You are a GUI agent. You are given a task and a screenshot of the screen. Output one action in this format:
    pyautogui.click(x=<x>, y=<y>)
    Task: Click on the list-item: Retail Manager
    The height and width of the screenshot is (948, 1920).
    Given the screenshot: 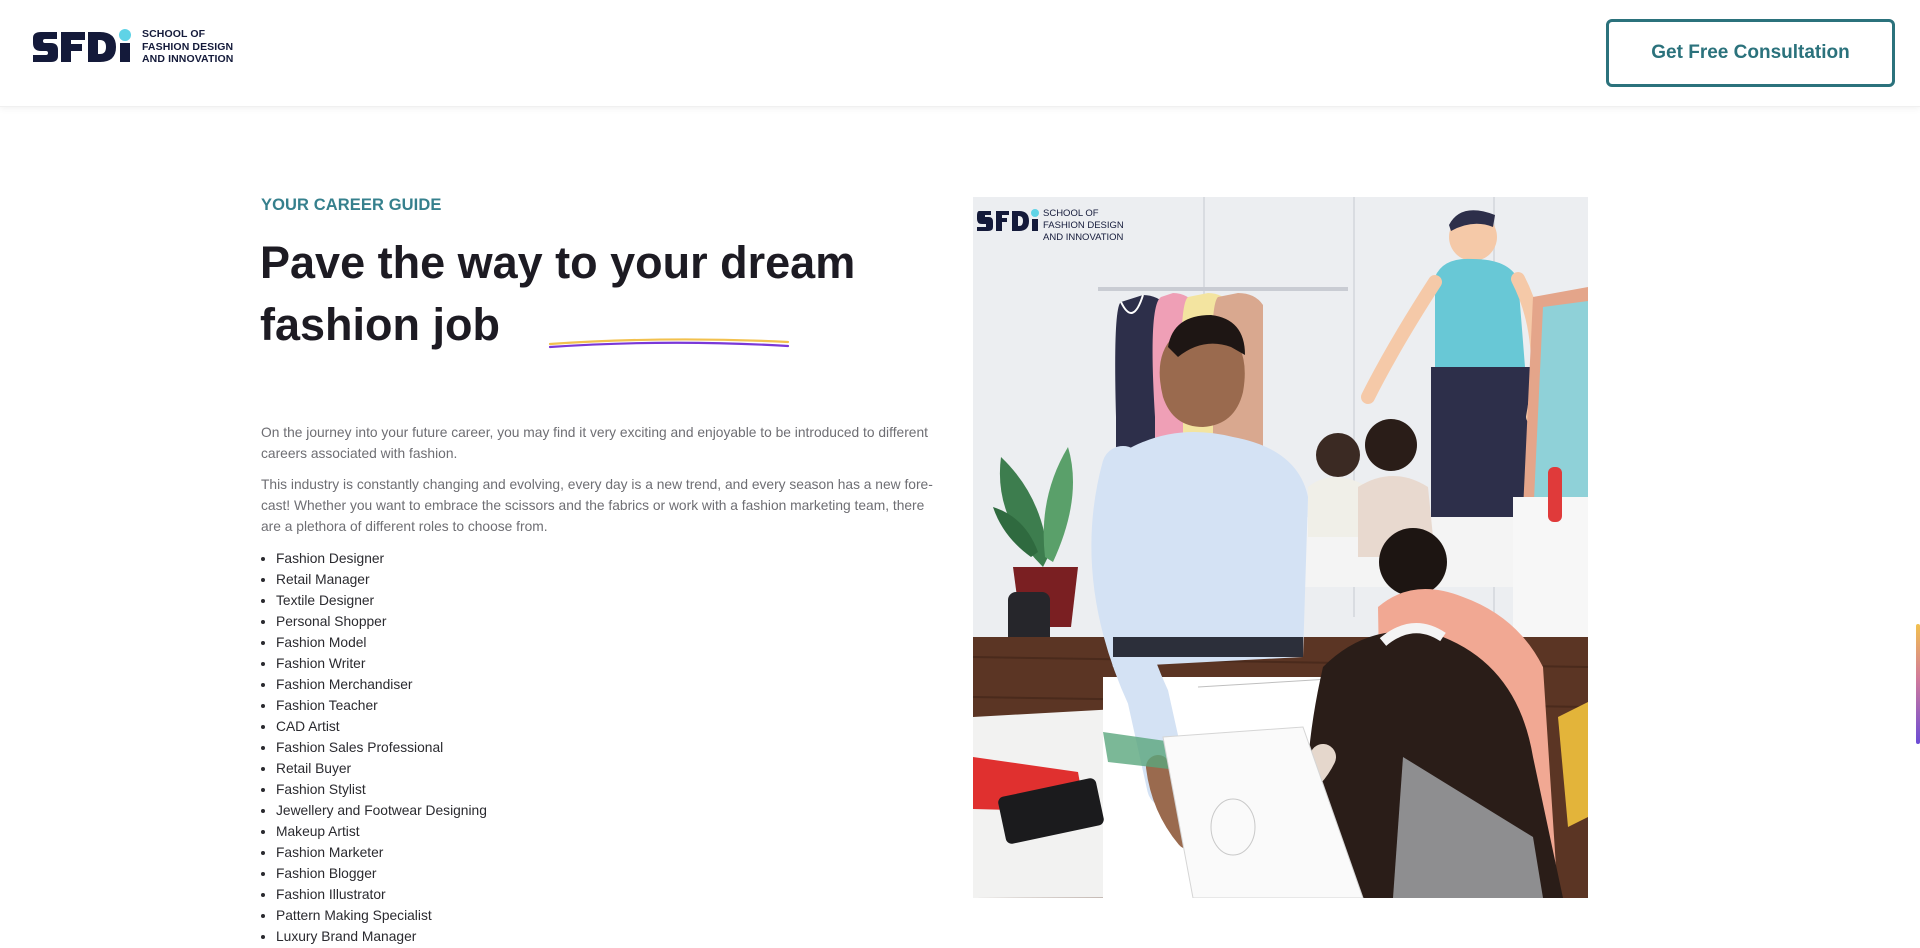 What is the action you would take?
    pyautogui.click(x=381, y=579)
    